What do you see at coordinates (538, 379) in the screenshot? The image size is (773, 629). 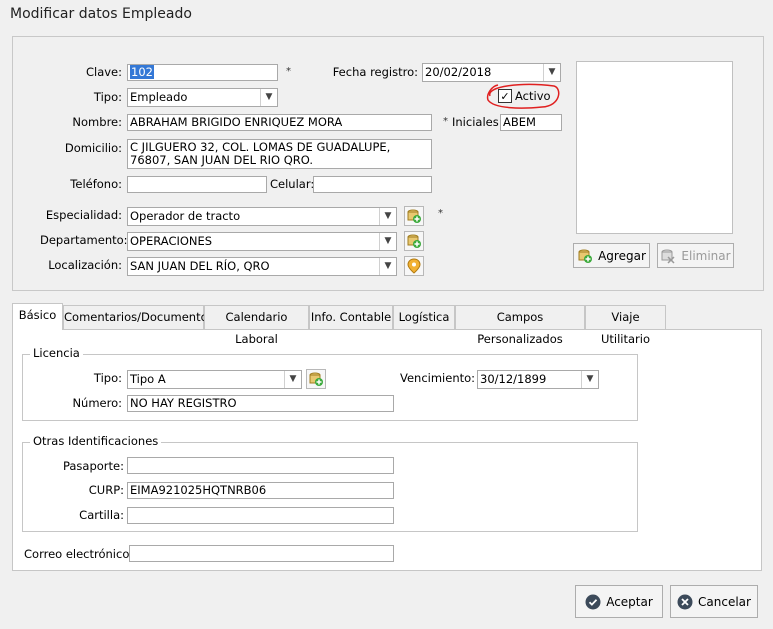 I see `vencimiento-date-picker: 30/12/1899 ▼` at bounding box center [538, 379].